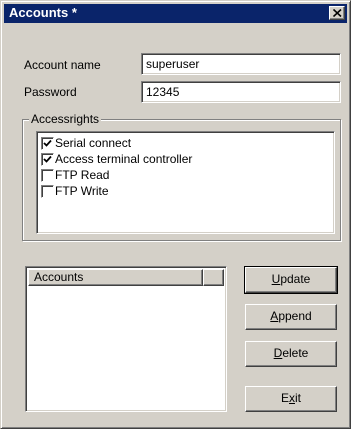 This screenshot has height=429, width=351. I want to click on access-right-label: Access terminal controller, so click(124, 159).